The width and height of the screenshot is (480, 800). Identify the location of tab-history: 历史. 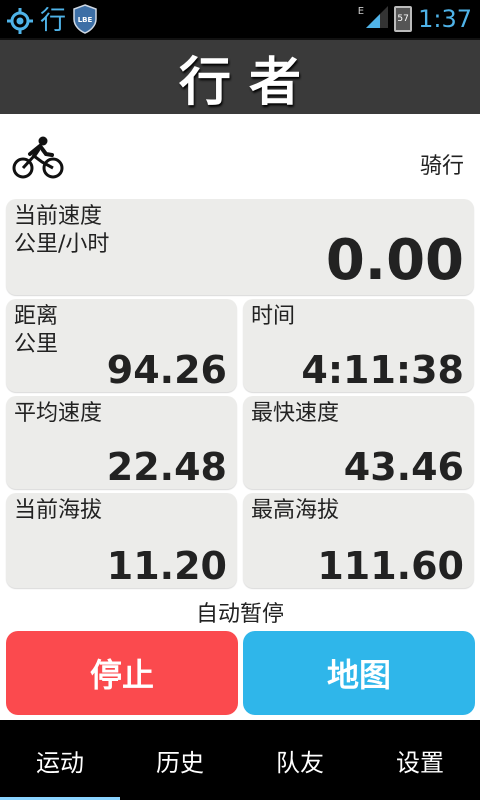
(180, 760).